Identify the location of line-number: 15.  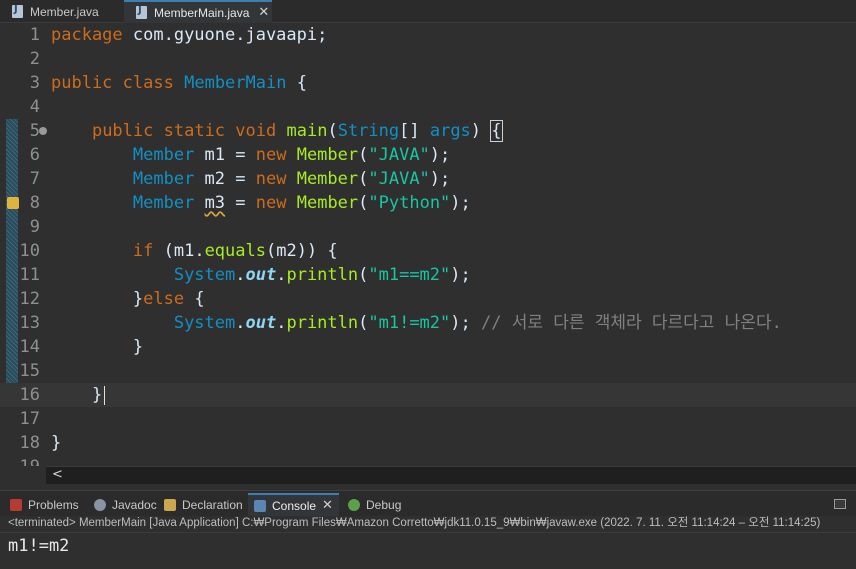
(29, 371).